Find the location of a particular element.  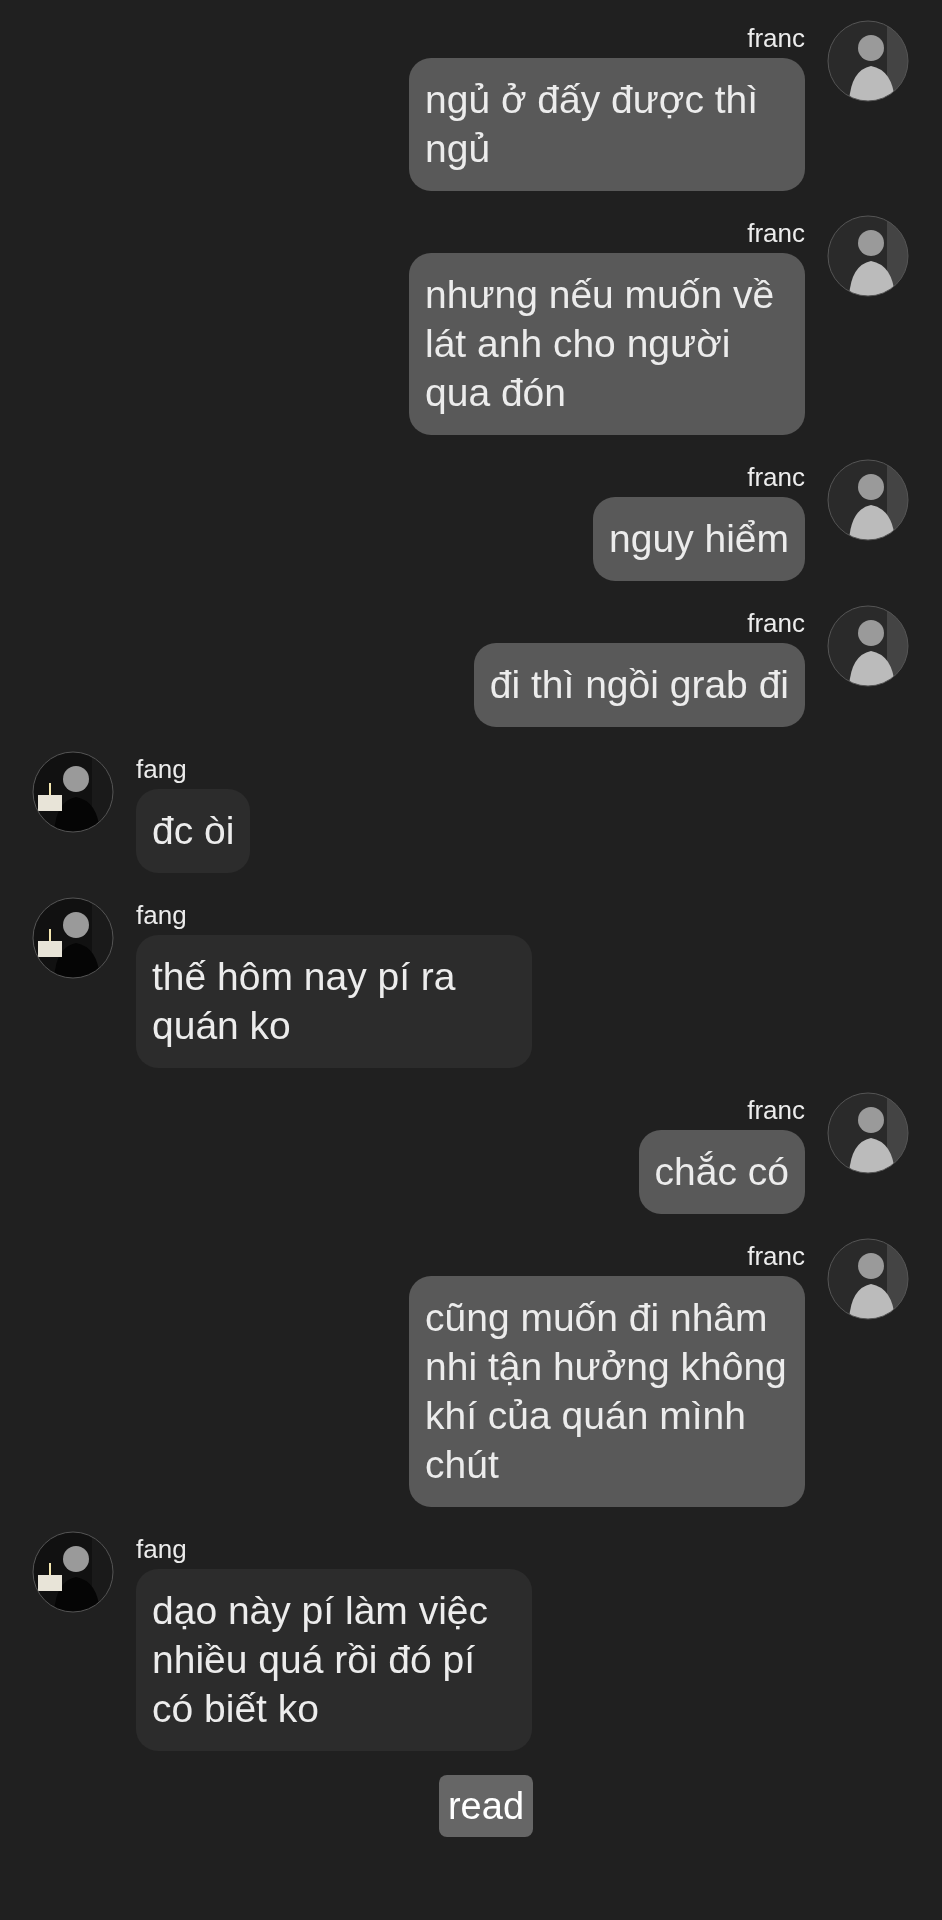

message-bubble: chắc có is located at coordinates (721, 1172).